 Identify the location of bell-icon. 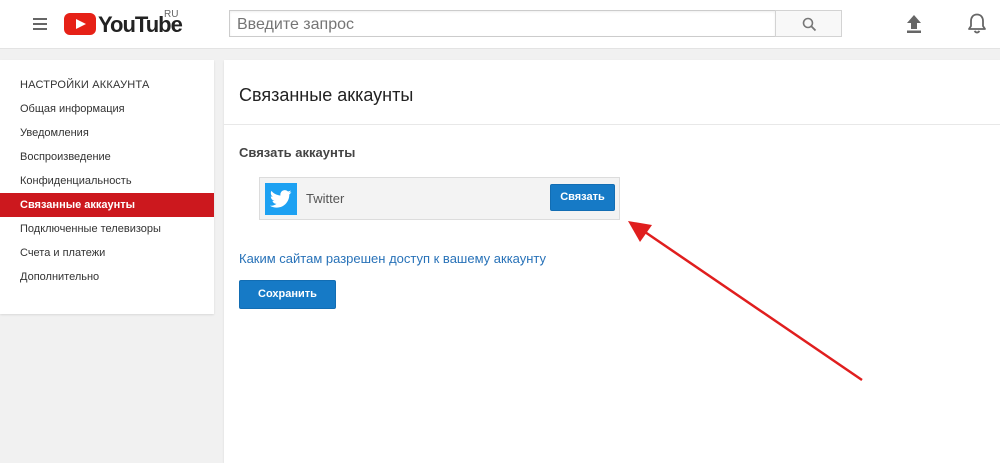
(977, 26).